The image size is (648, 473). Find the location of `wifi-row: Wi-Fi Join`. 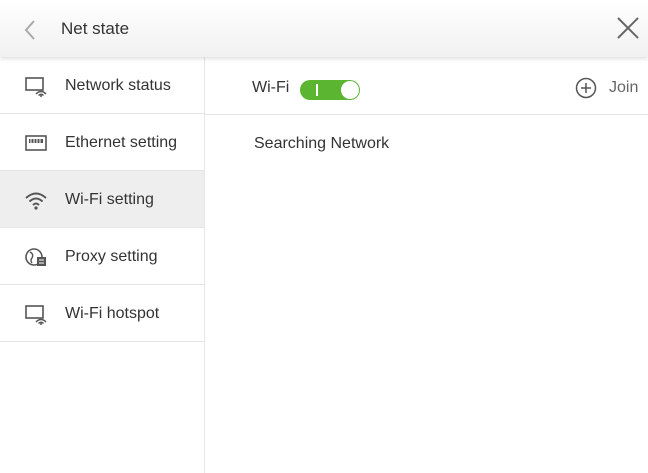

wifi-row: Wi-Fi Join is located at coordinates (426, 86).